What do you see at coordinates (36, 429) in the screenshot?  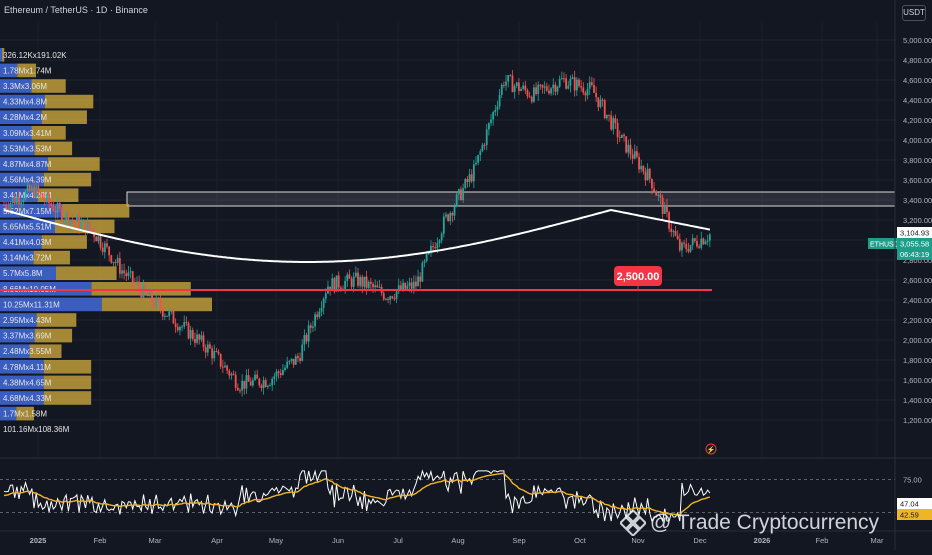 I see `volume-profile-label: 101.16Mx108.36M` at bounding box center [36, 429].